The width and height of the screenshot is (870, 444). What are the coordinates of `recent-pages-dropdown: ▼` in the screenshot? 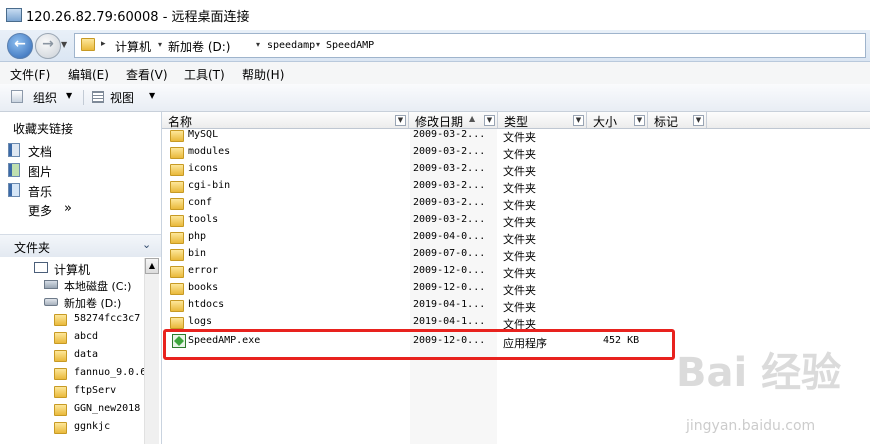 It's located at (64, 44).